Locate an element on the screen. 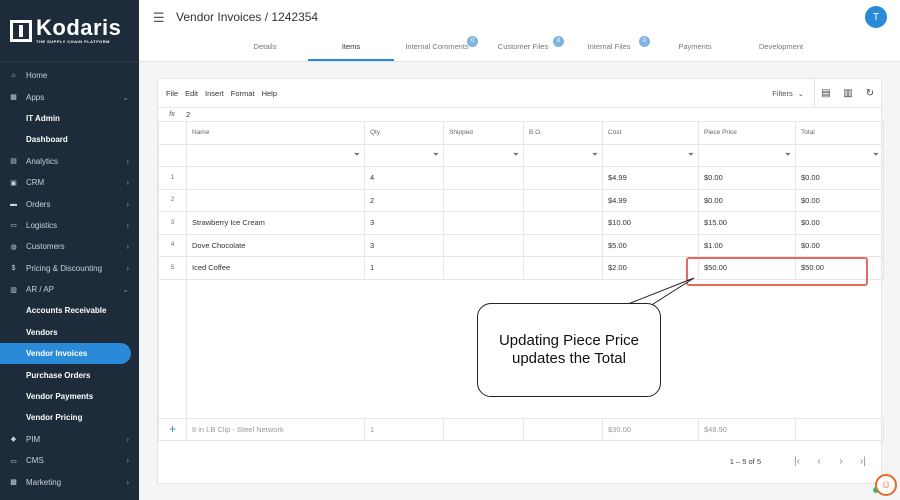  cell-name: Dove Chocolate is located at coordinates (275, 245).